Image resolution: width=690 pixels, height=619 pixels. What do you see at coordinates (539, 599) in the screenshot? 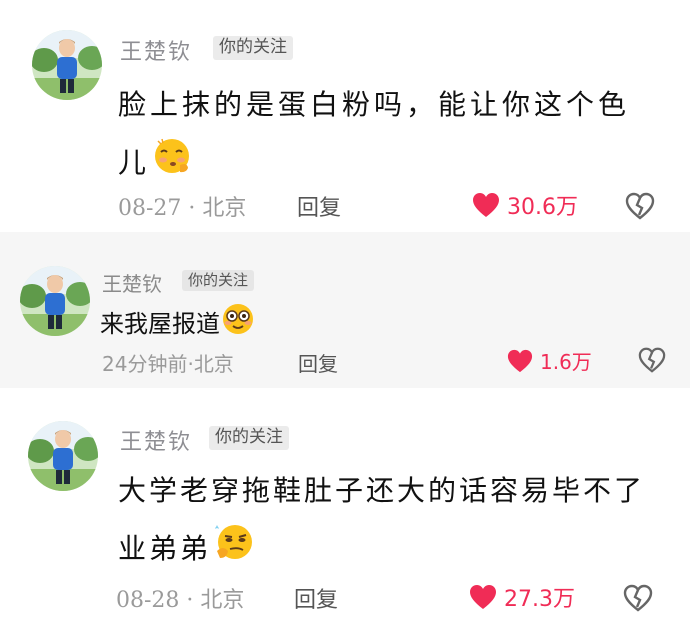
I see `like-count: 27.3万` at bounding box center [539, 599].